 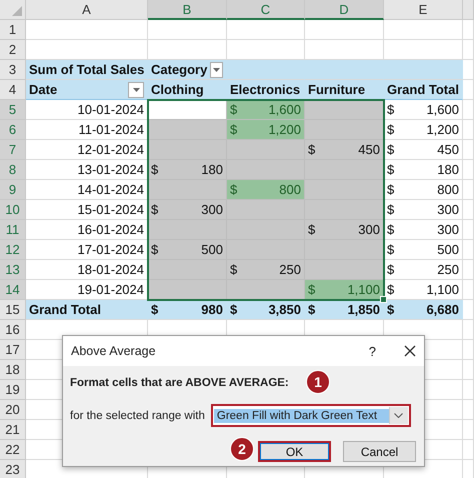 What do you see at coordinates (410, 351) in the screenshot?
I see `close-icon` at bounding box center [410, 351].